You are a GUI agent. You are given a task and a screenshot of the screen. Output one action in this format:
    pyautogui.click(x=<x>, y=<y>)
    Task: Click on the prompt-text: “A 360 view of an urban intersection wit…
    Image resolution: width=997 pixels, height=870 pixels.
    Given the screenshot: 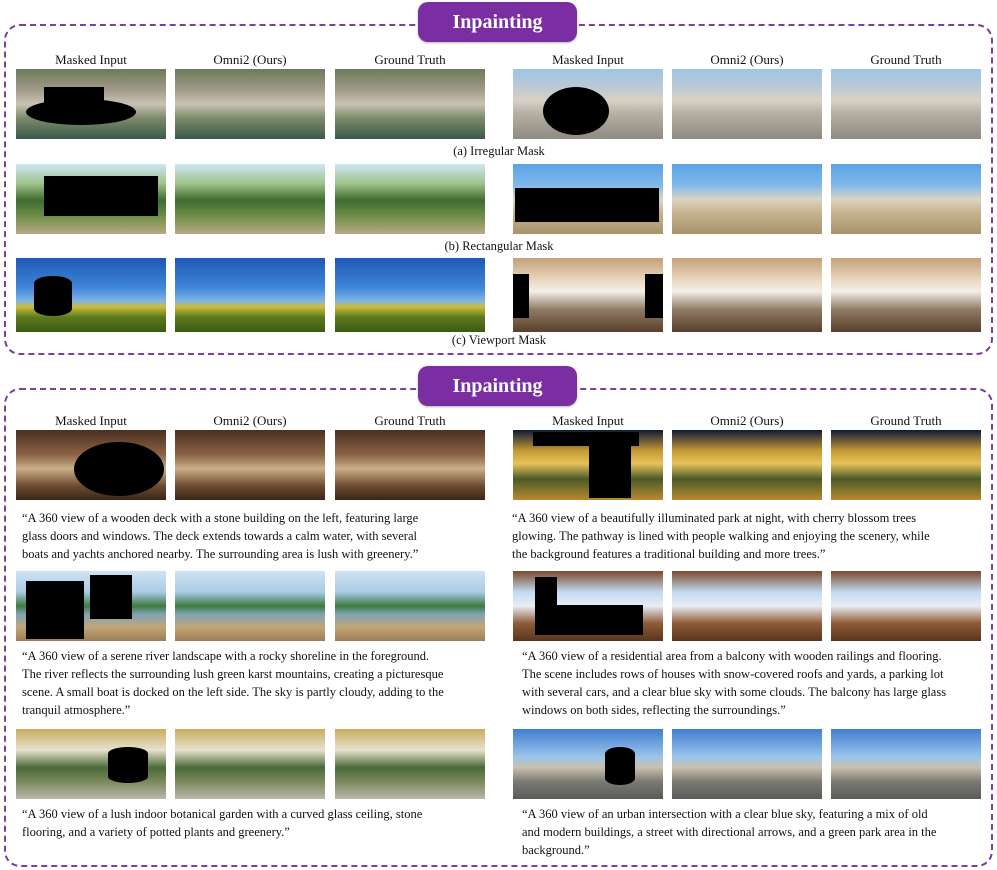 What is the action you would take?
    pyautogui.click(x=729, y=832)
    